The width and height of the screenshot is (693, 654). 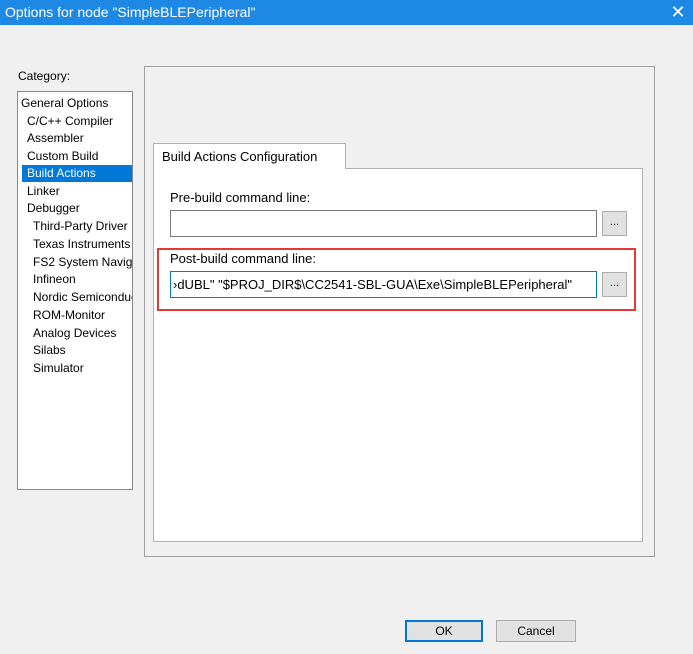 I want to click on category-item-debugger: Debugger, so click(x=78, y=208).